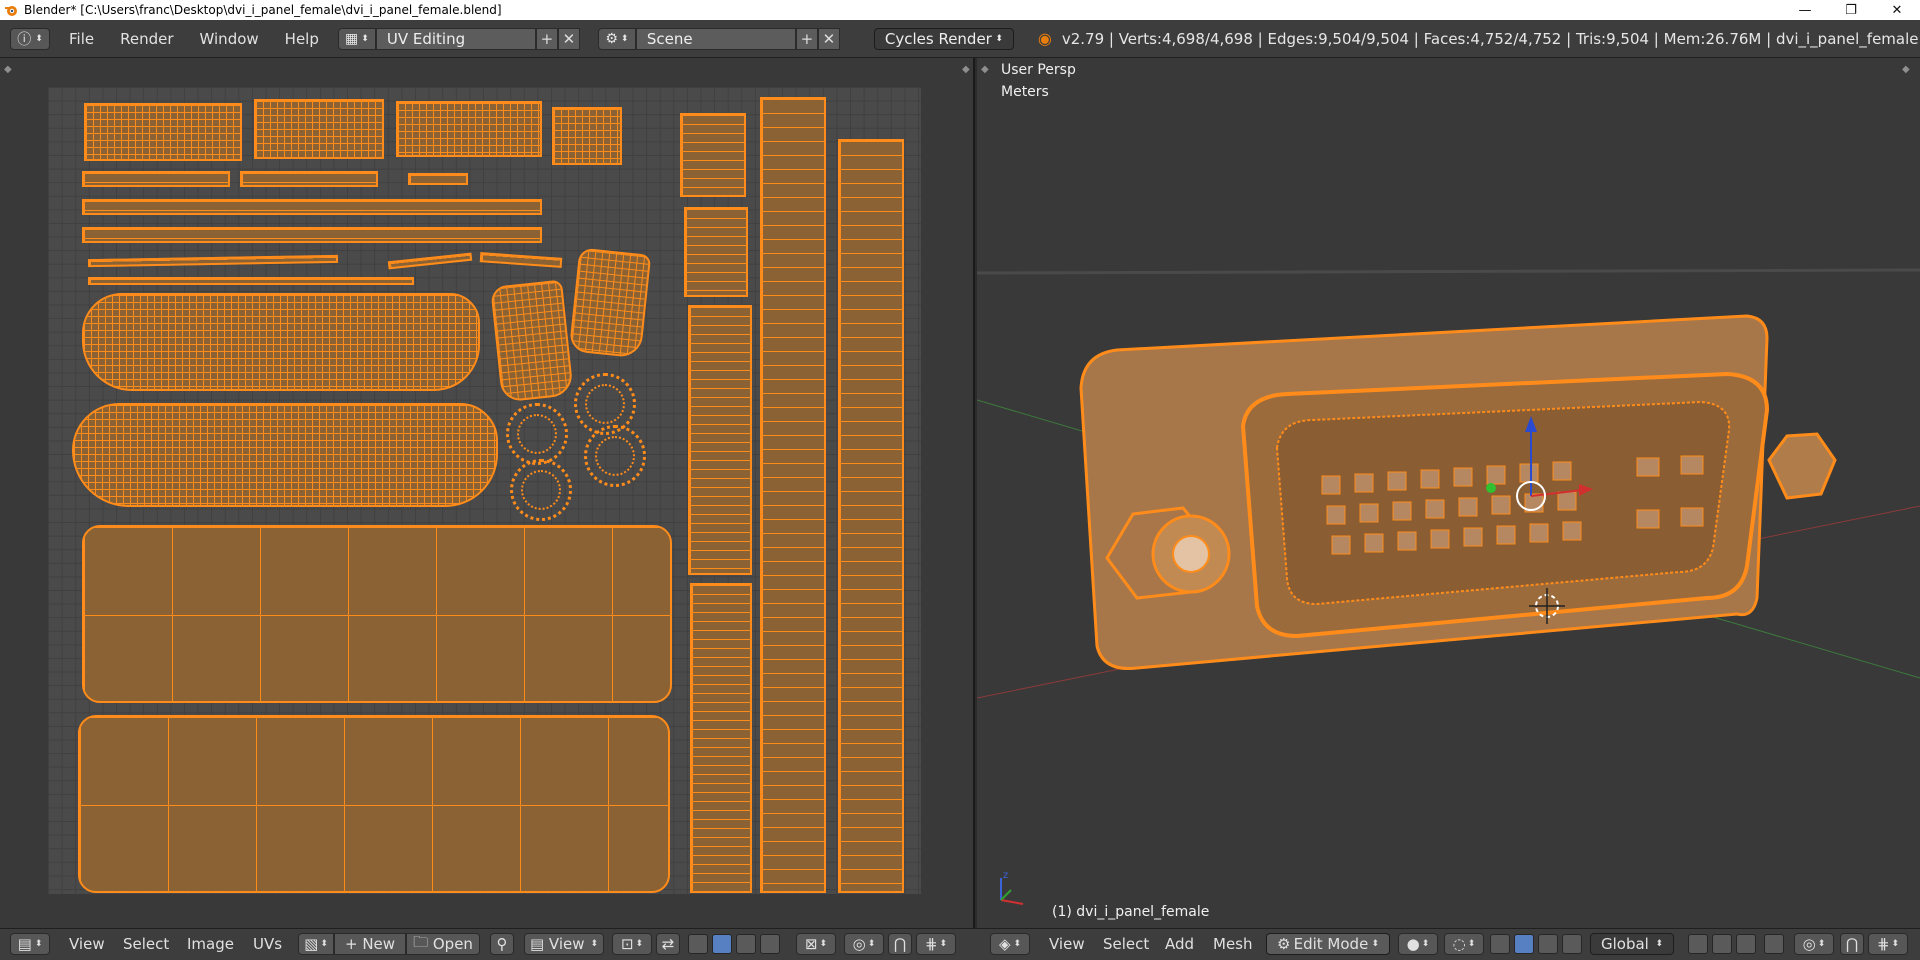 The image size is (1920, 960). Describe the element at coordinates (1067, 944) in the screenshot. I see `3d-menu-view: View` at that location.